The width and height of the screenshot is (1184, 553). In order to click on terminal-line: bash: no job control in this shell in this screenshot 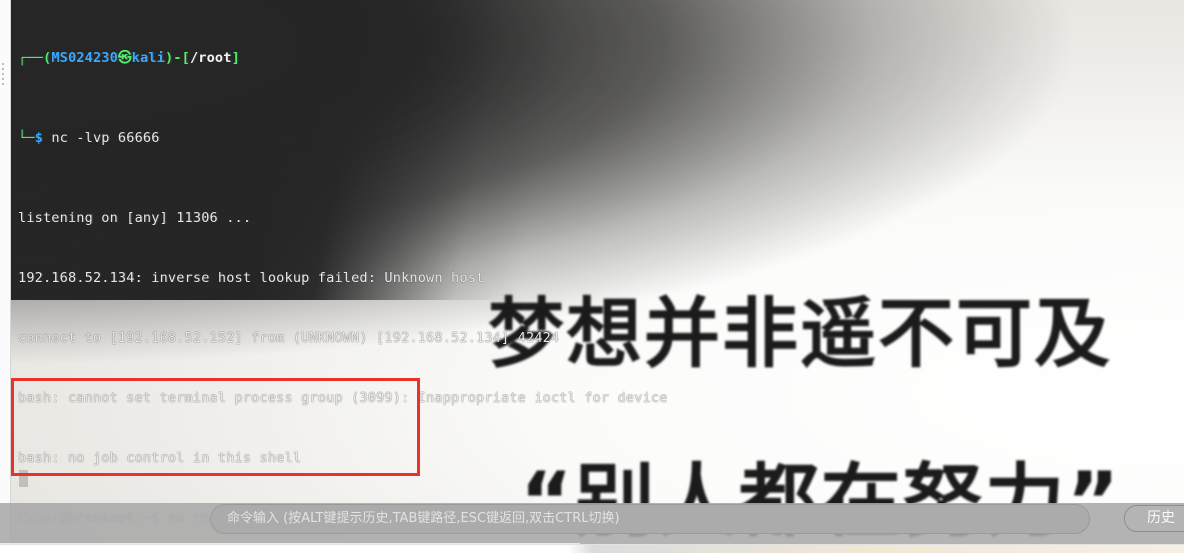, I will do `click(160, 458)`.